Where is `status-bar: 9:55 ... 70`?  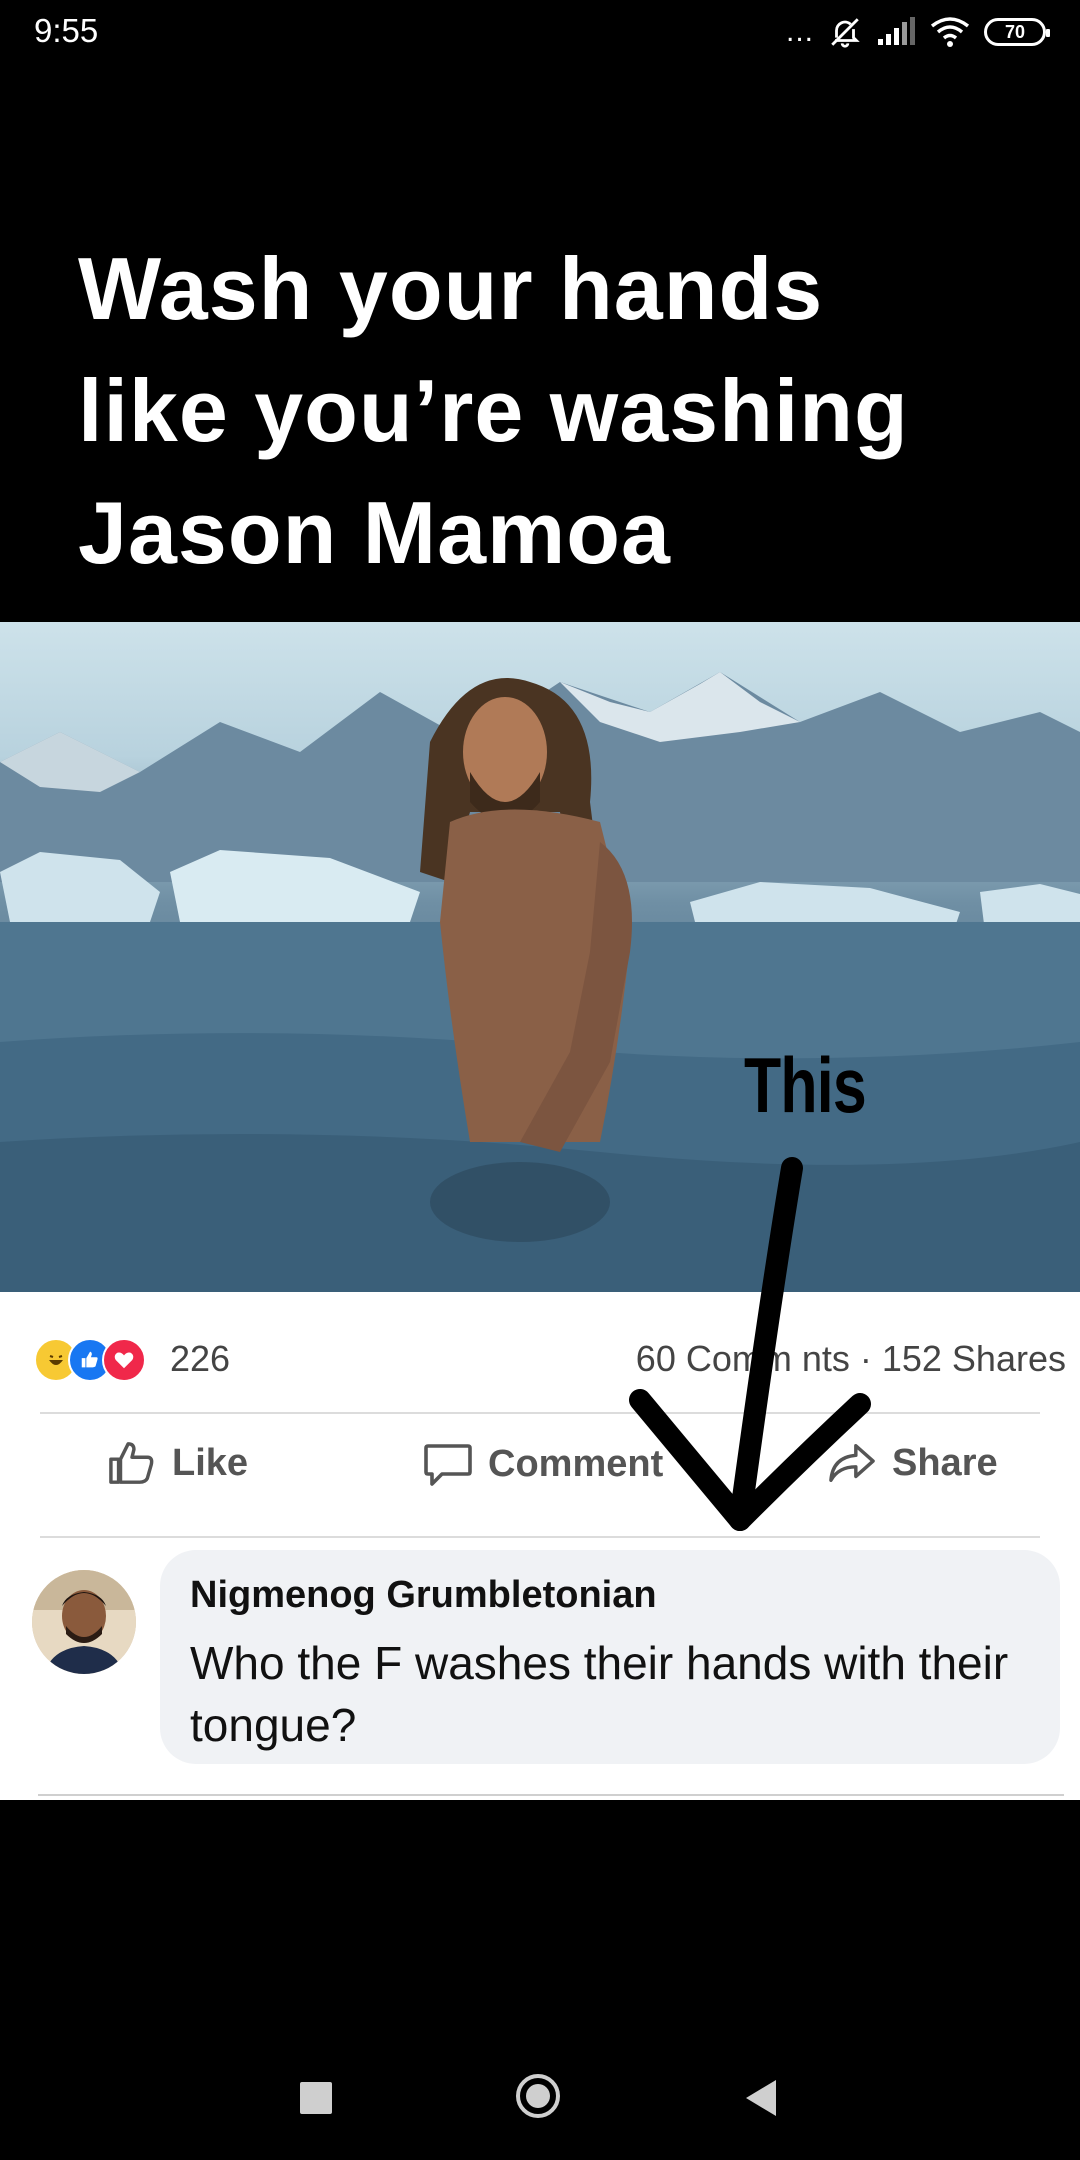 status-bar: 9:55 ... 70 is located at coordinates (540, 32).